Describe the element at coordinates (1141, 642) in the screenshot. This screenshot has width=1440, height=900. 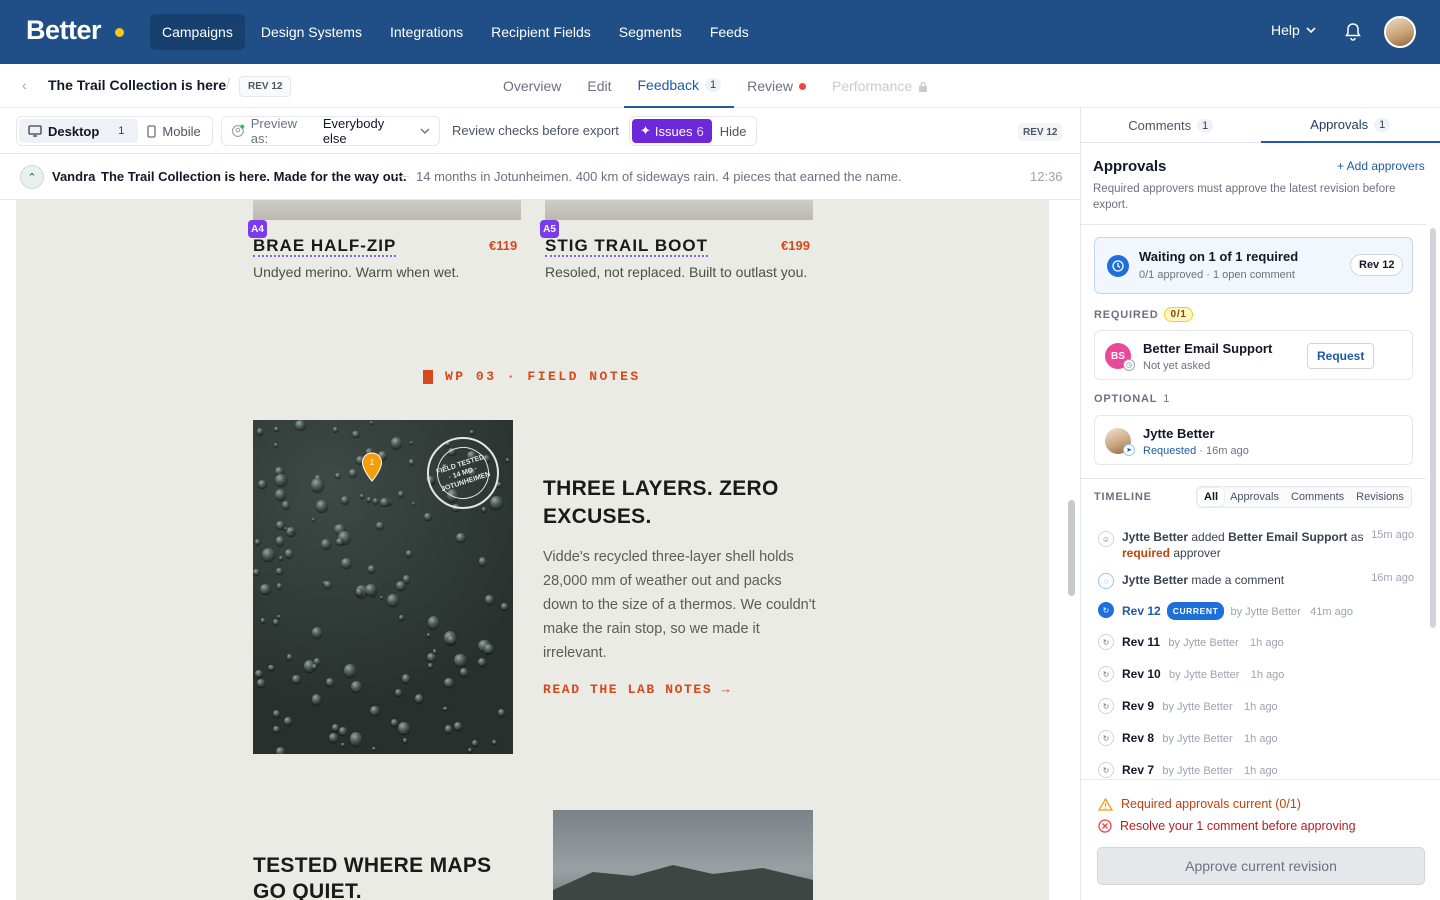
I see `revision-link: Rev 11` at that location.